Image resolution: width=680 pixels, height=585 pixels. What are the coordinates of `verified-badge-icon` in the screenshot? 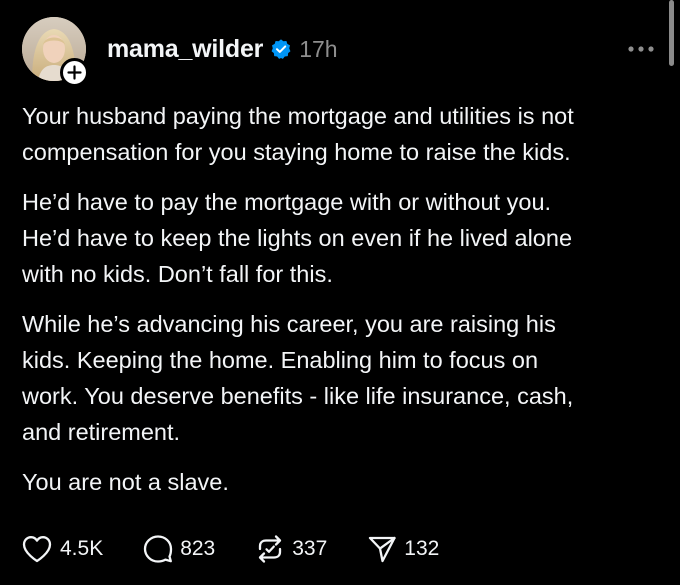 It's located at (281, 49).